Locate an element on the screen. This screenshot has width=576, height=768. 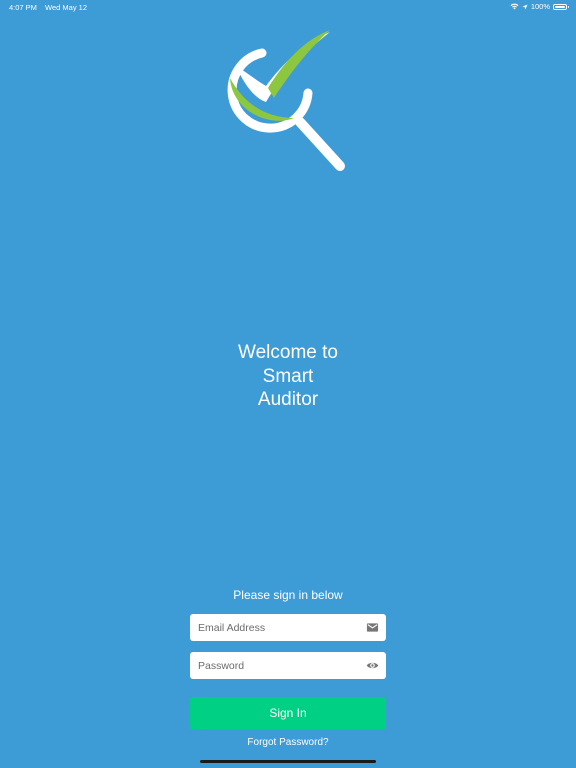
forgot-password-link: Forgot Password? is located at coordinates (288, 742).